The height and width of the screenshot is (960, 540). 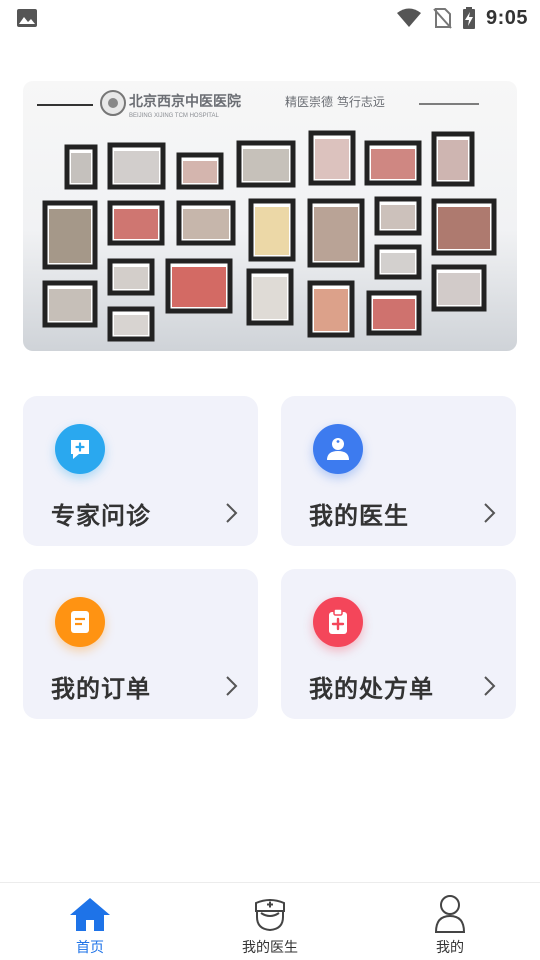 I want to click on nav-home-label: 首页, so click(x=90, y=948).